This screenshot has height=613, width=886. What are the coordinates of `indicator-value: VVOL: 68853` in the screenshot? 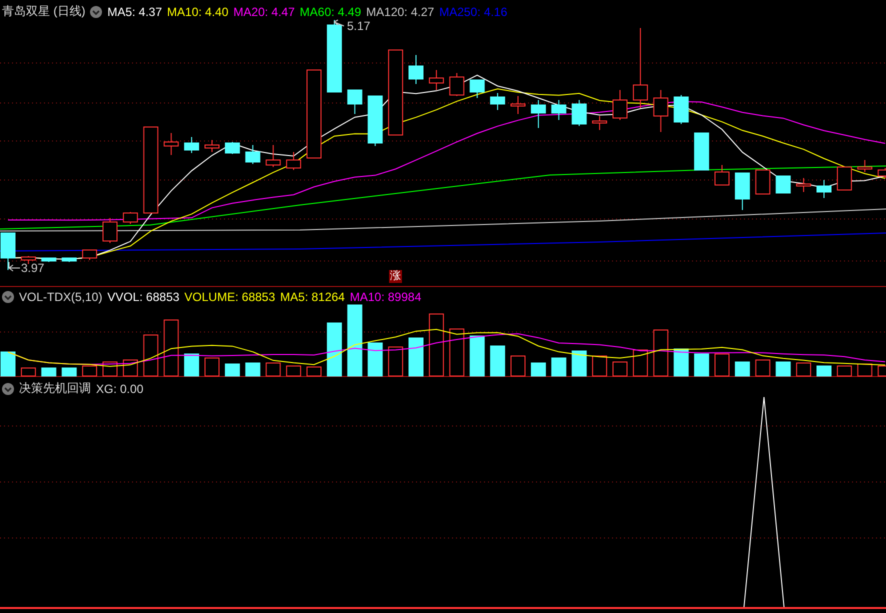 It's located at (143, 297).